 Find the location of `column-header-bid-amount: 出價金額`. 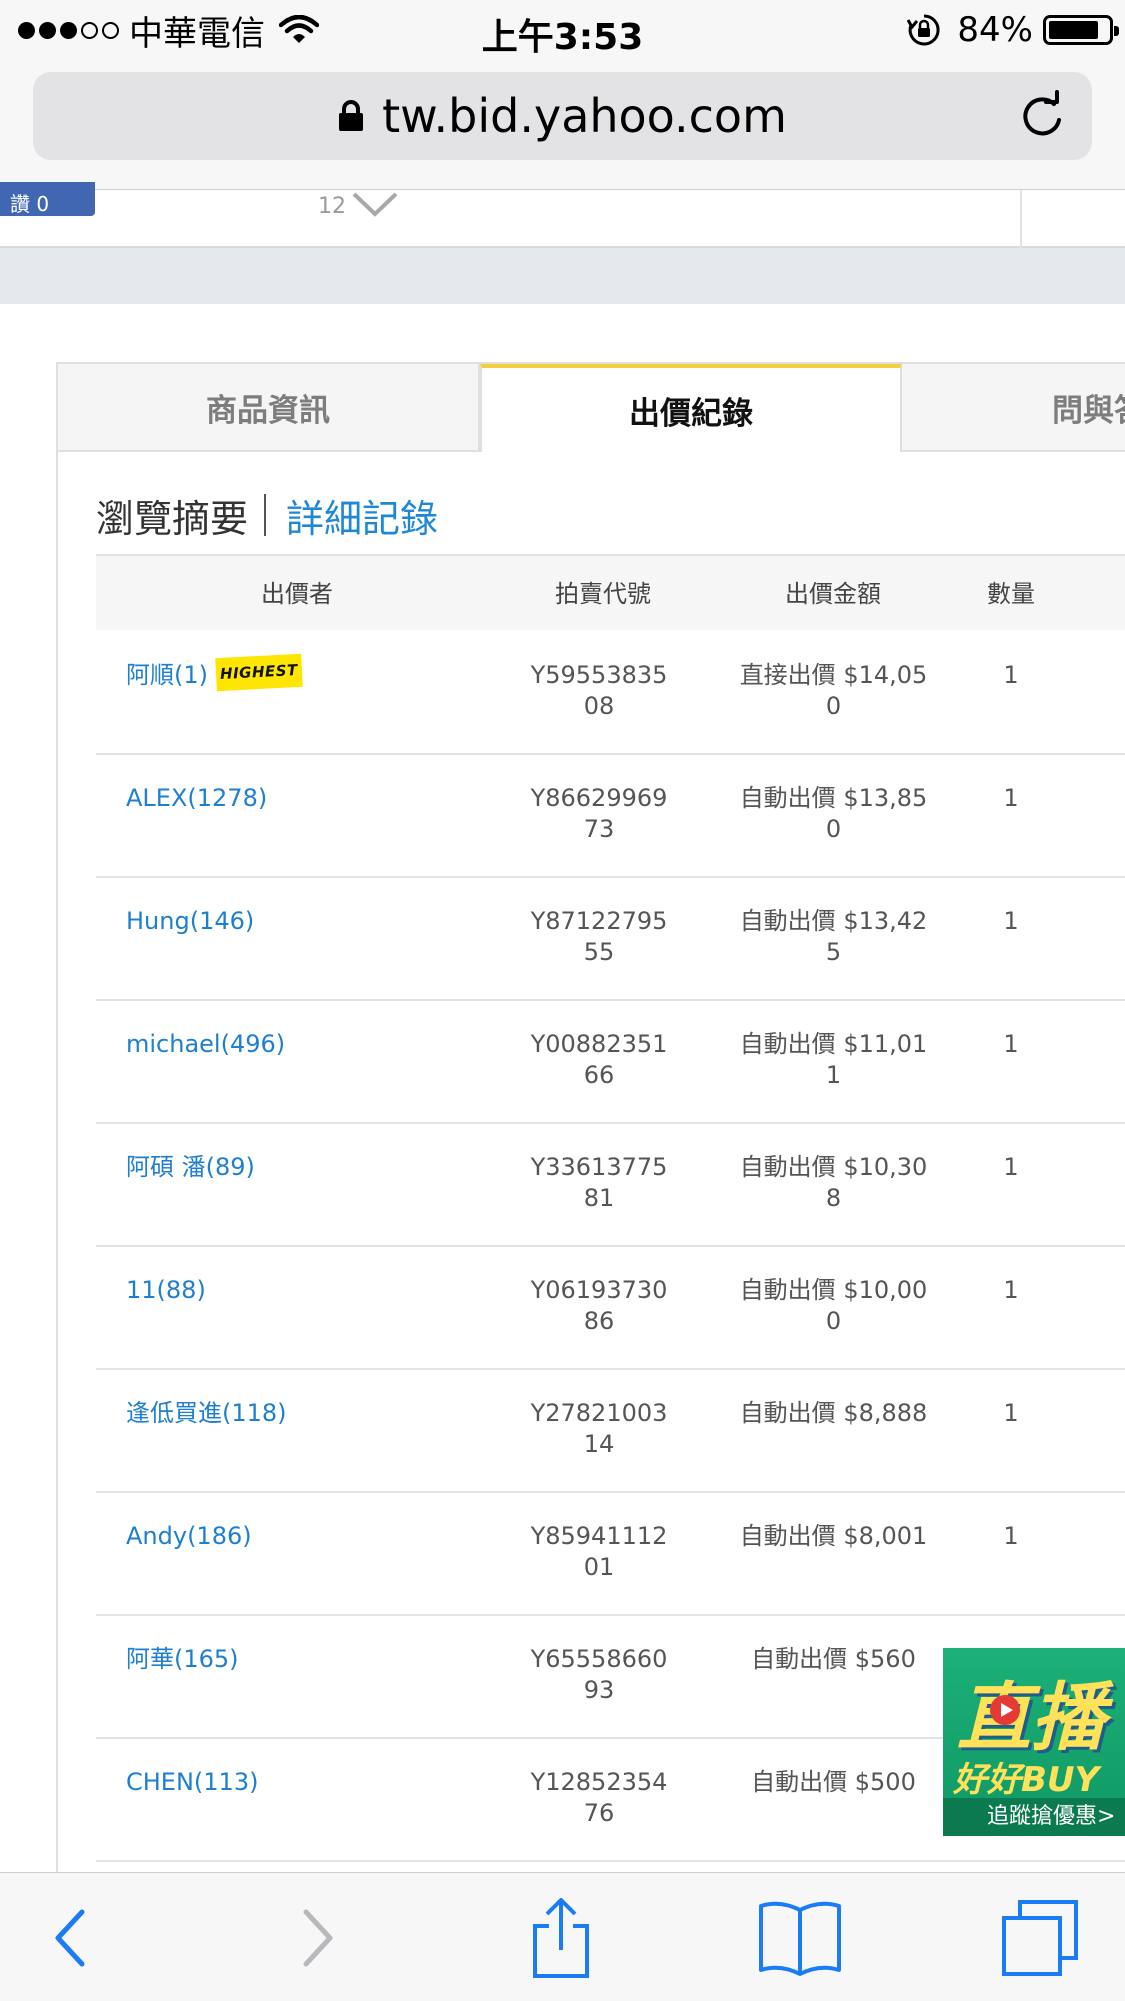

column-header-bid-amount: 出價金額 is located at coordinates (833, 594).